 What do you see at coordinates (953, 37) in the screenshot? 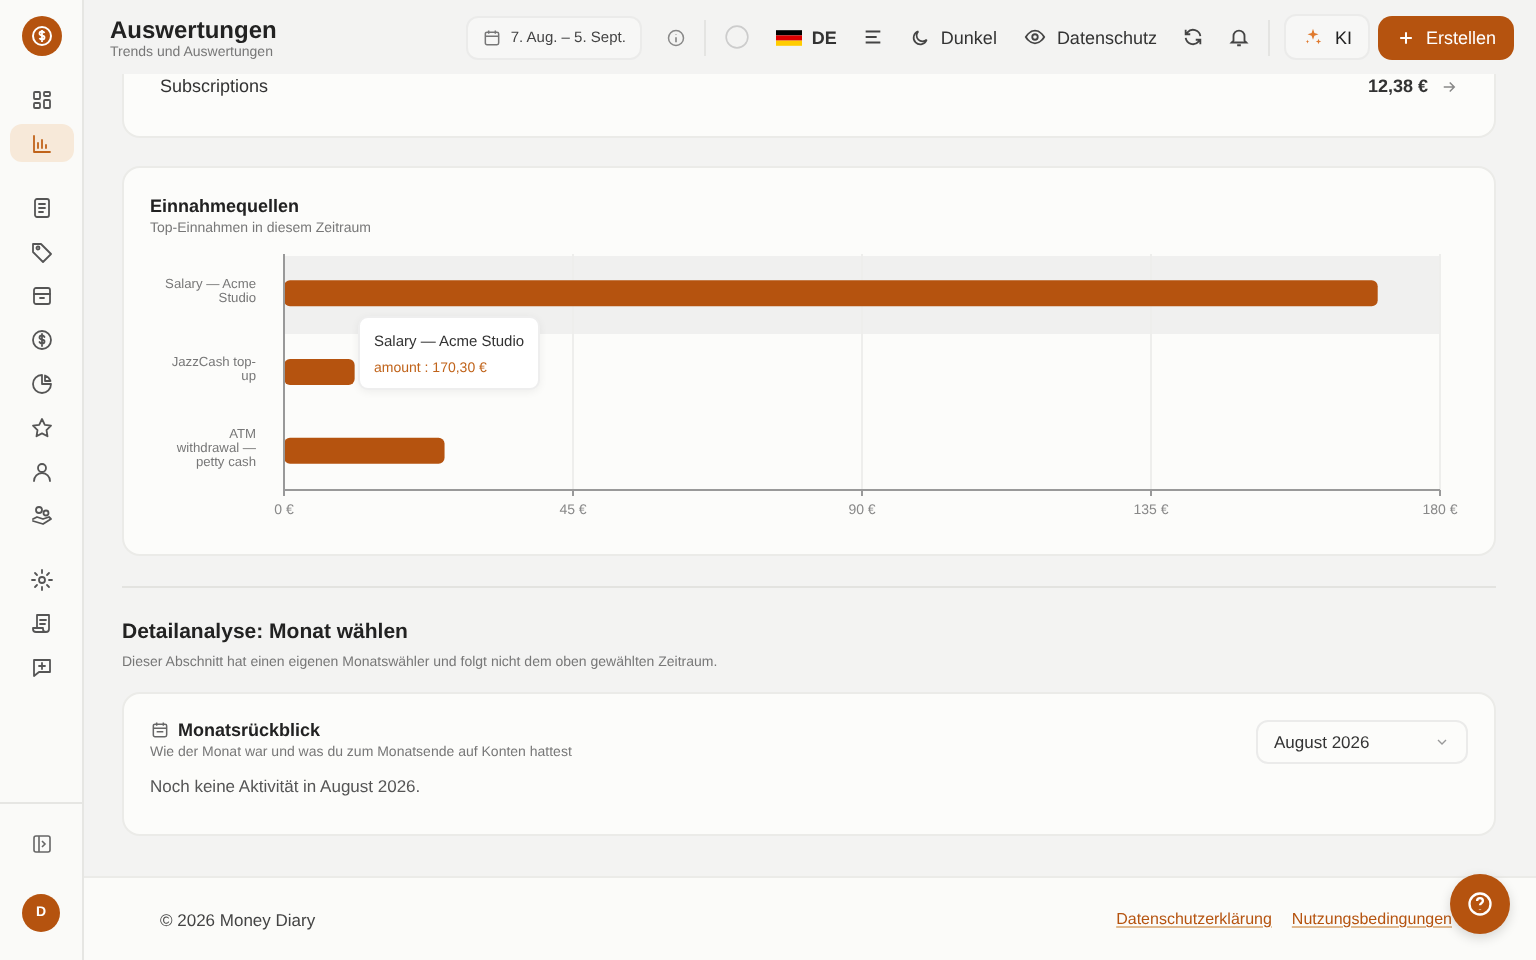
I see `dark-mode-button: Dunkel` at bounding box center [953, 37].